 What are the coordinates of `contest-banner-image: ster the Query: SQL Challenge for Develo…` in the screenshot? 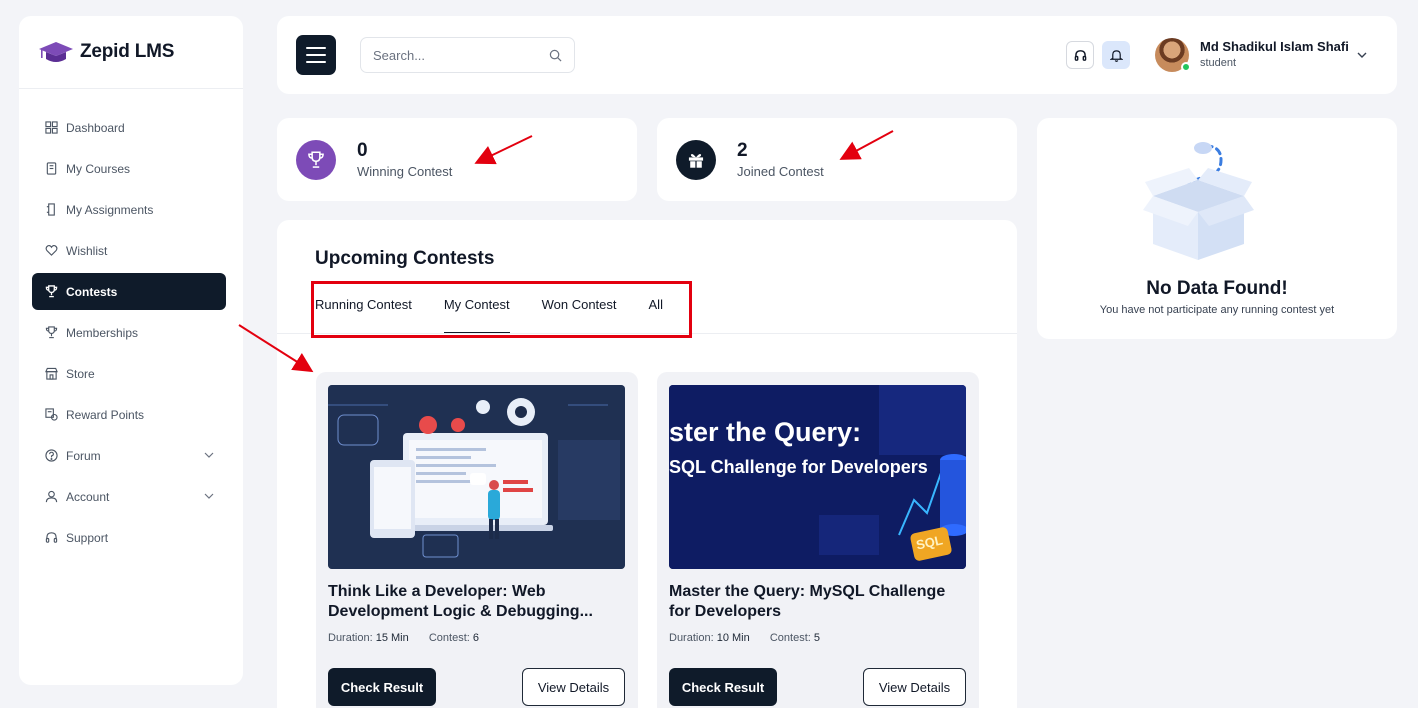 It's located at (817, 477).